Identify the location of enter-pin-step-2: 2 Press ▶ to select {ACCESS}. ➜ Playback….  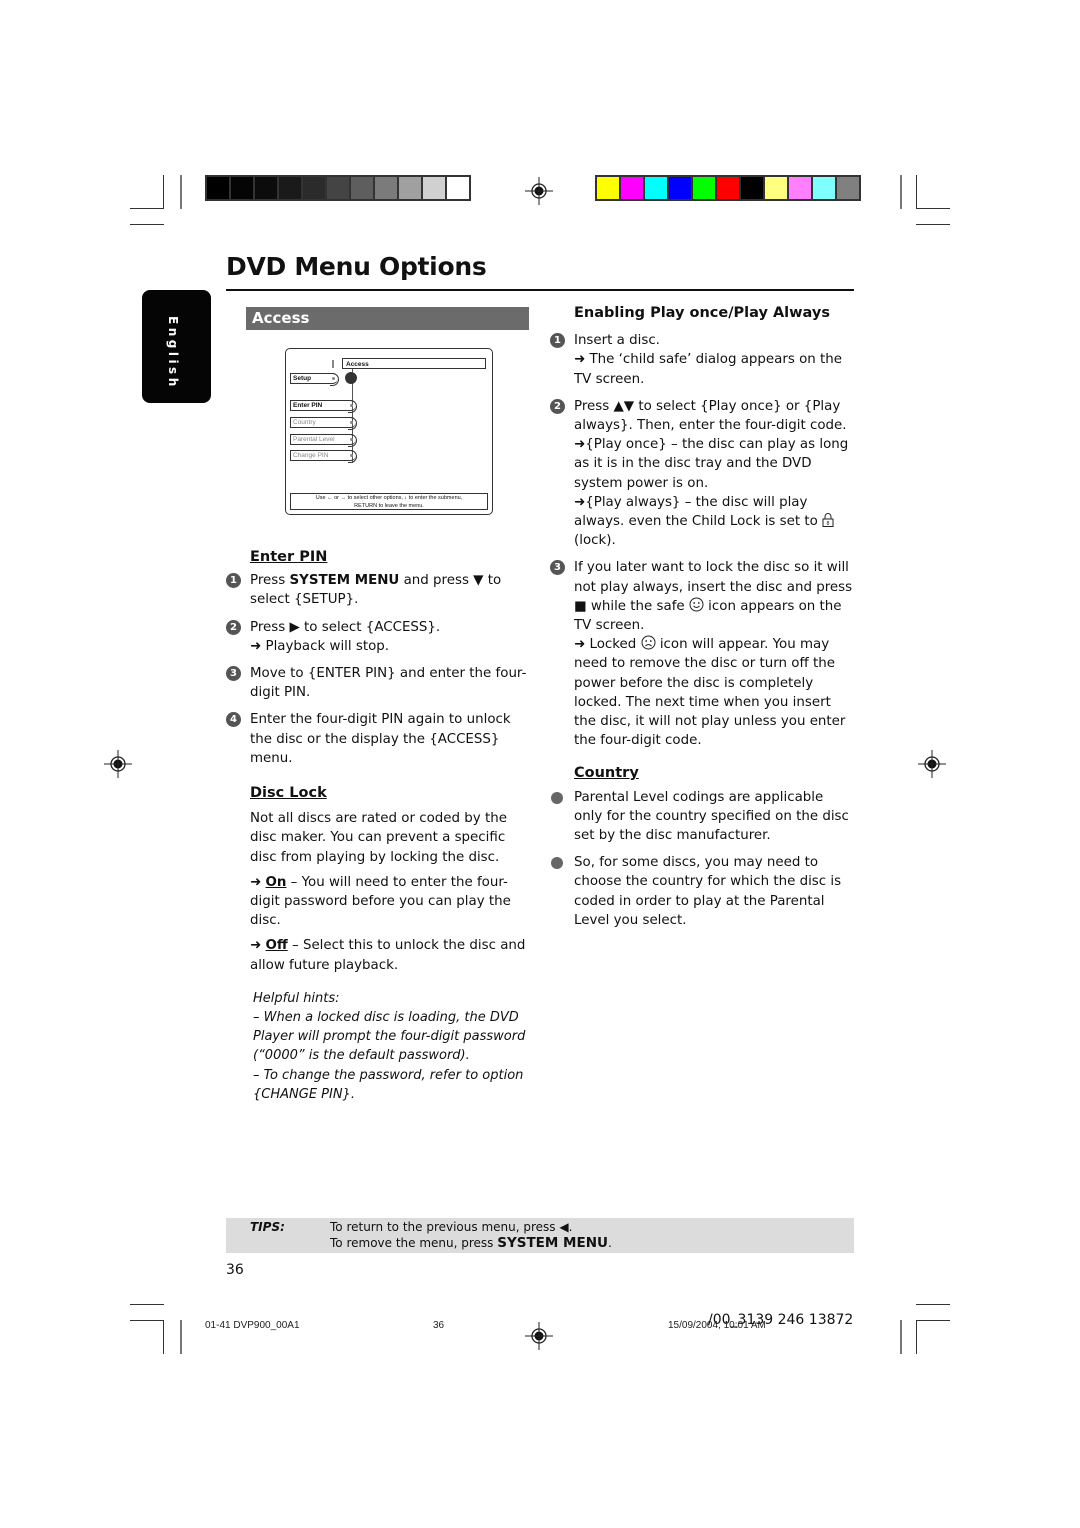
(378, 637).